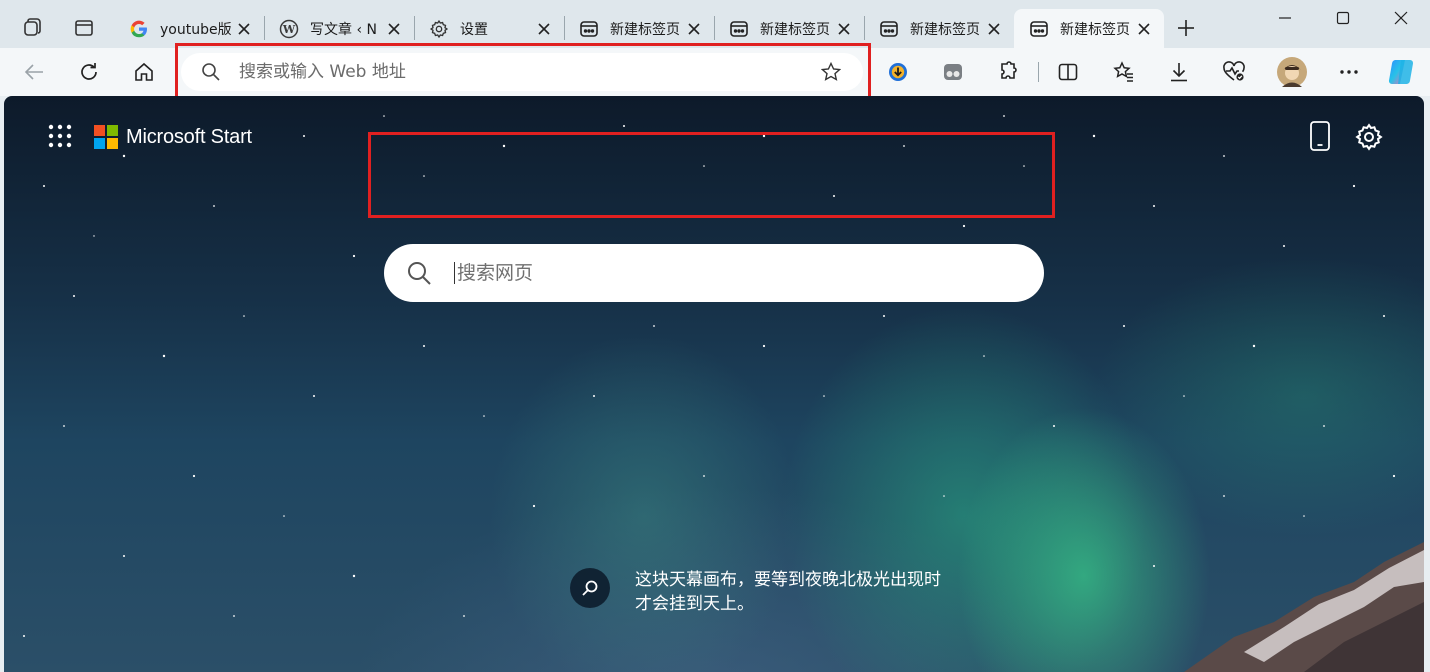 This screenshot has width=1430, height=672. I want to click on workspaces-button, so click(32, 28).